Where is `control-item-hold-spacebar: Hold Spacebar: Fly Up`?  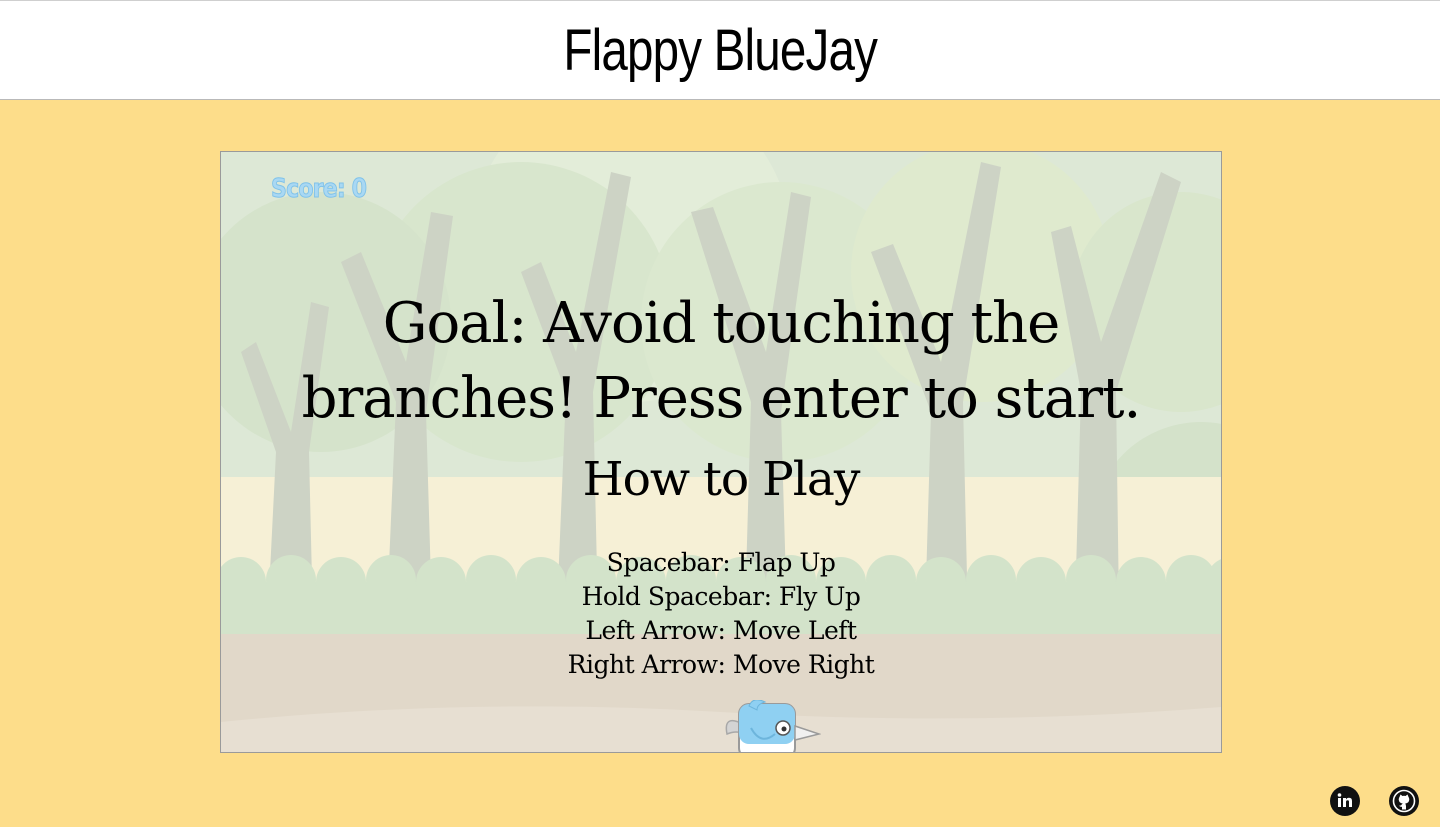
control-item-hold-spacebar: Hold Spacebar: Fly Up is located at coordinates (721, 596).